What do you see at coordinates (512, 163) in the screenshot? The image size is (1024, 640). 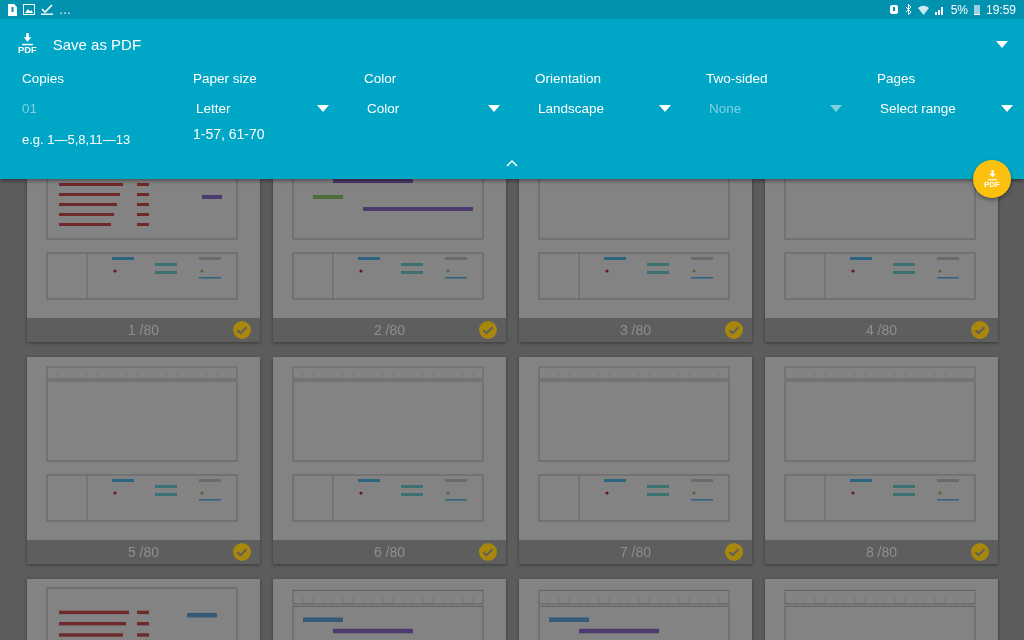 I see `collapse-icon` at bounding box center [512, 163].